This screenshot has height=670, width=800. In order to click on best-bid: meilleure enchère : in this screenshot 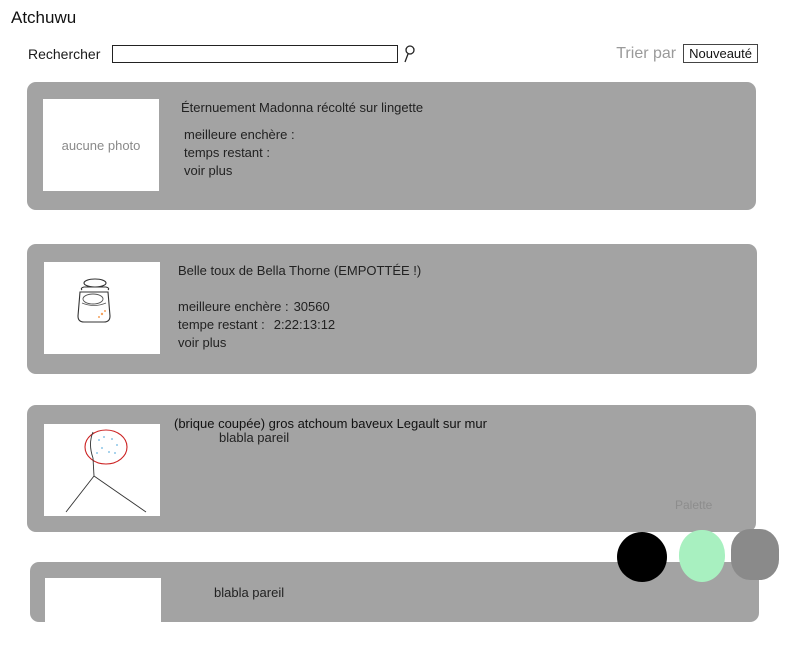, I will do `click(242, 134)`.